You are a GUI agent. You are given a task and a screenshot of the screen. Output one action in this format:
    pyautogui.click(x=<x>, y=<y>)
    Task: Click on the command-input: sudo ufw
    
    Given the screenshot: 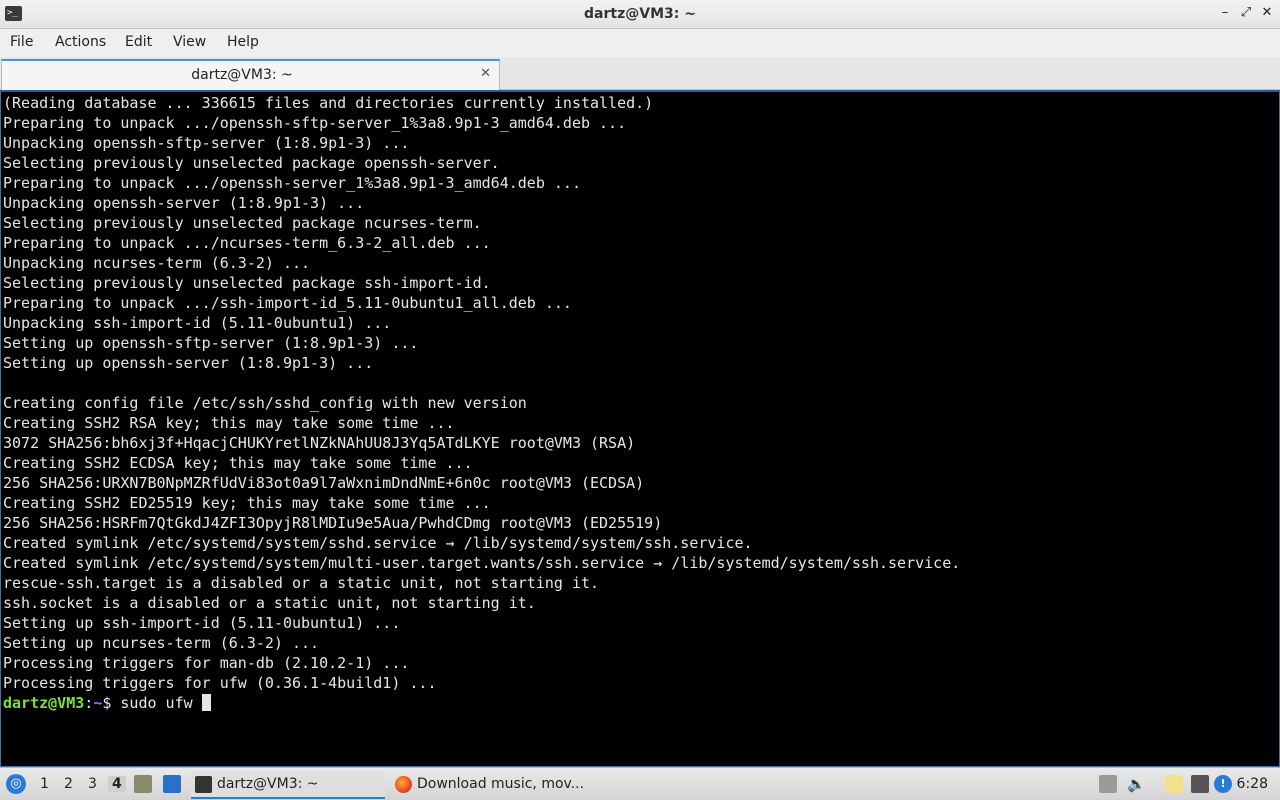 What is the action you would take?
    pyautogui.click(x=156, y=703)
    